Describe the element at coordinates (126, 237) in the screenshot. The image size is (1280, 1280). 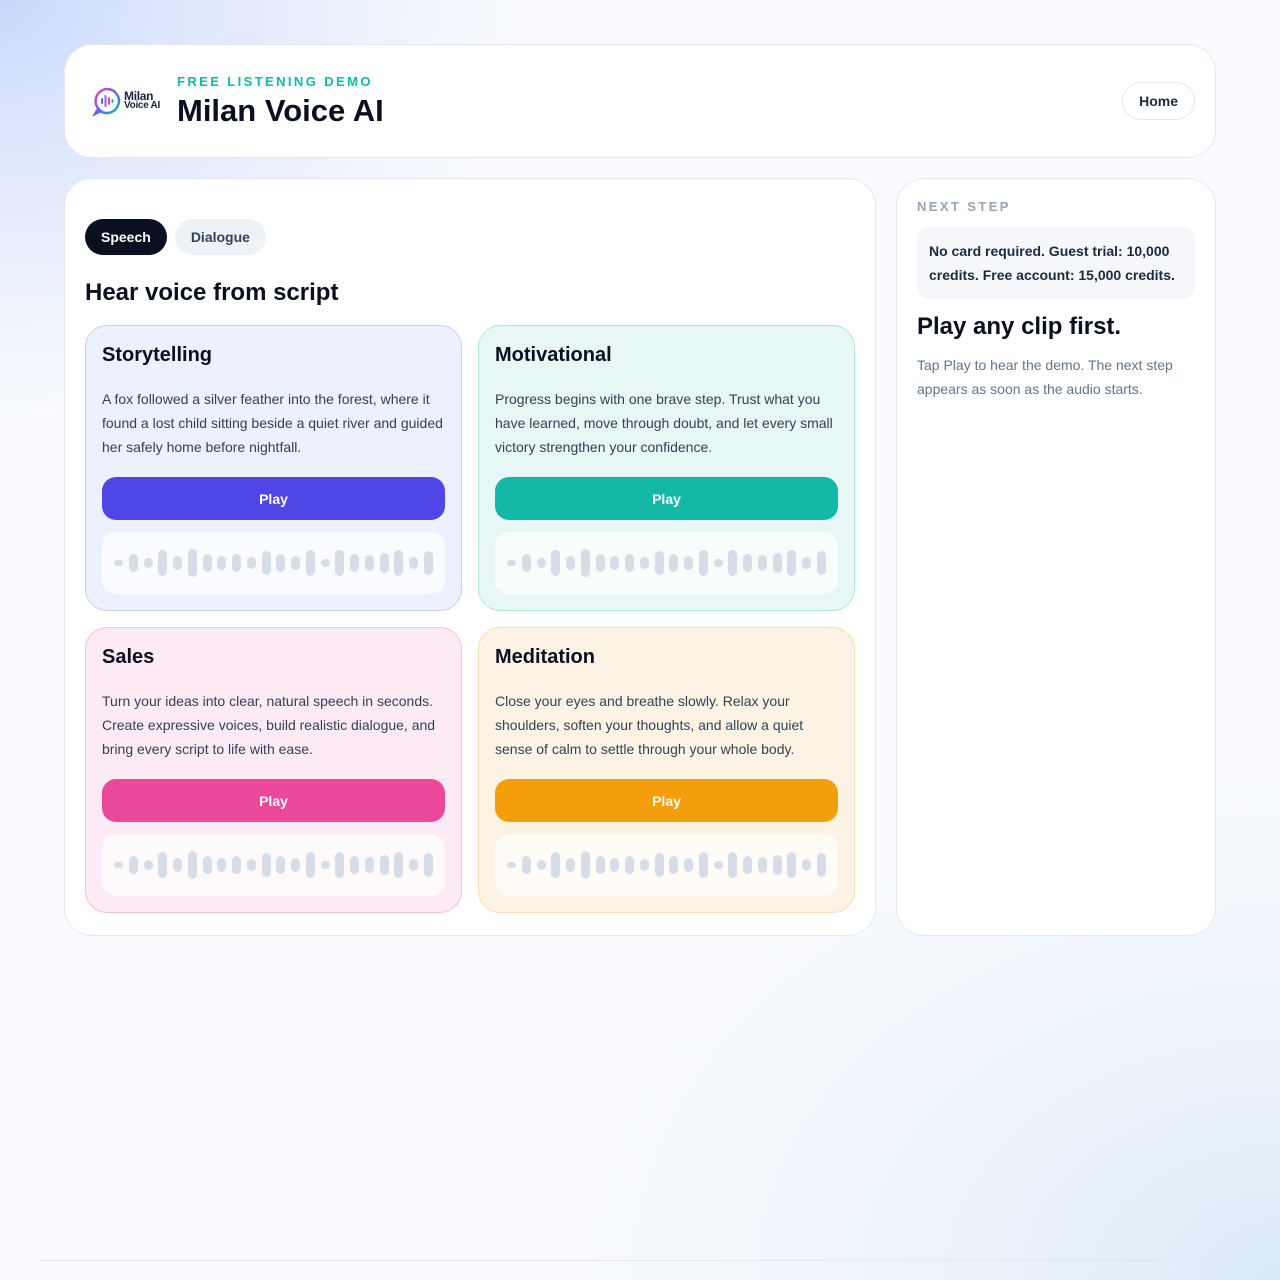
I see `tab-speech: Speech` at that location.